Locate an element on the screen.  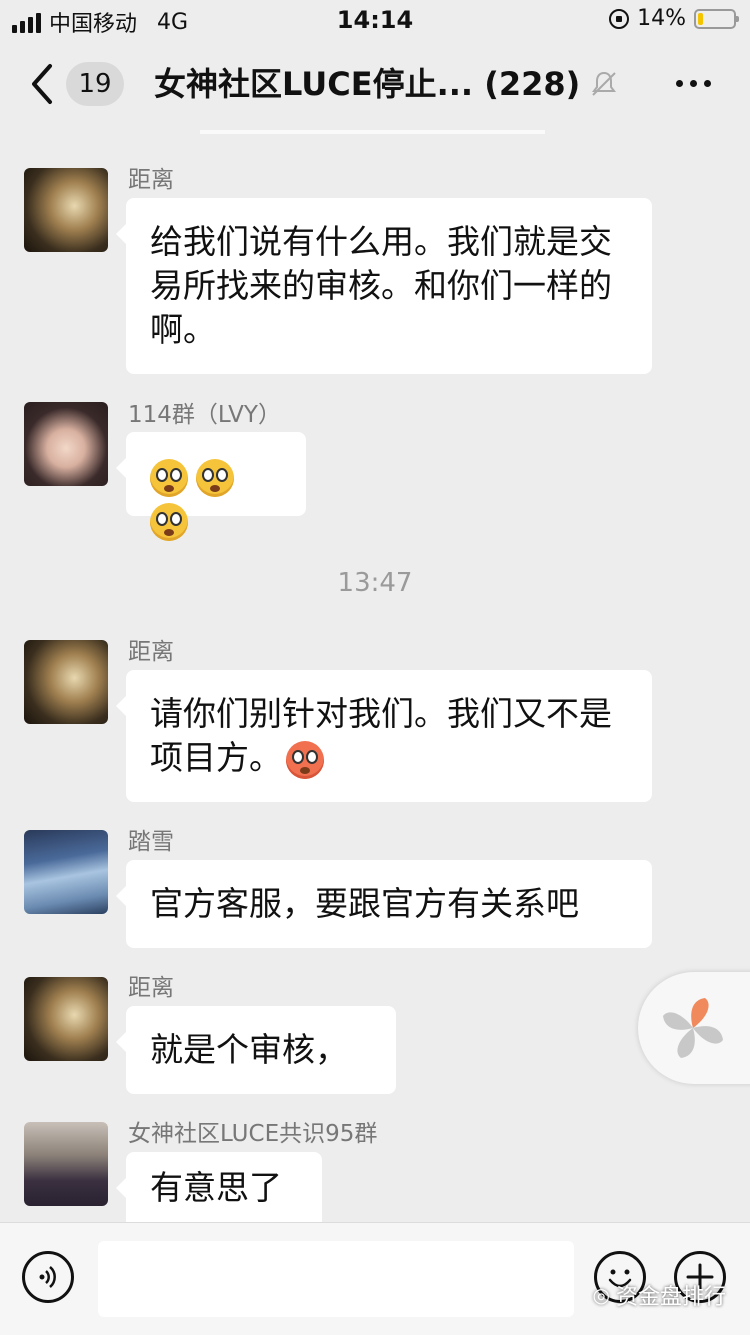
flushed-face-icon is located at coordinates (305, 759).